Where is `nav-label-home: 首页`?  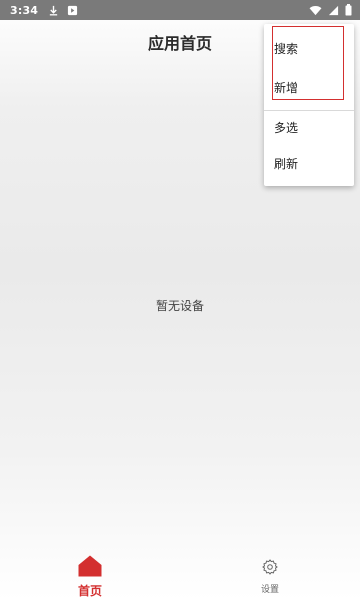 nav-label-home: 首页 is located at coordinates (89, 591).